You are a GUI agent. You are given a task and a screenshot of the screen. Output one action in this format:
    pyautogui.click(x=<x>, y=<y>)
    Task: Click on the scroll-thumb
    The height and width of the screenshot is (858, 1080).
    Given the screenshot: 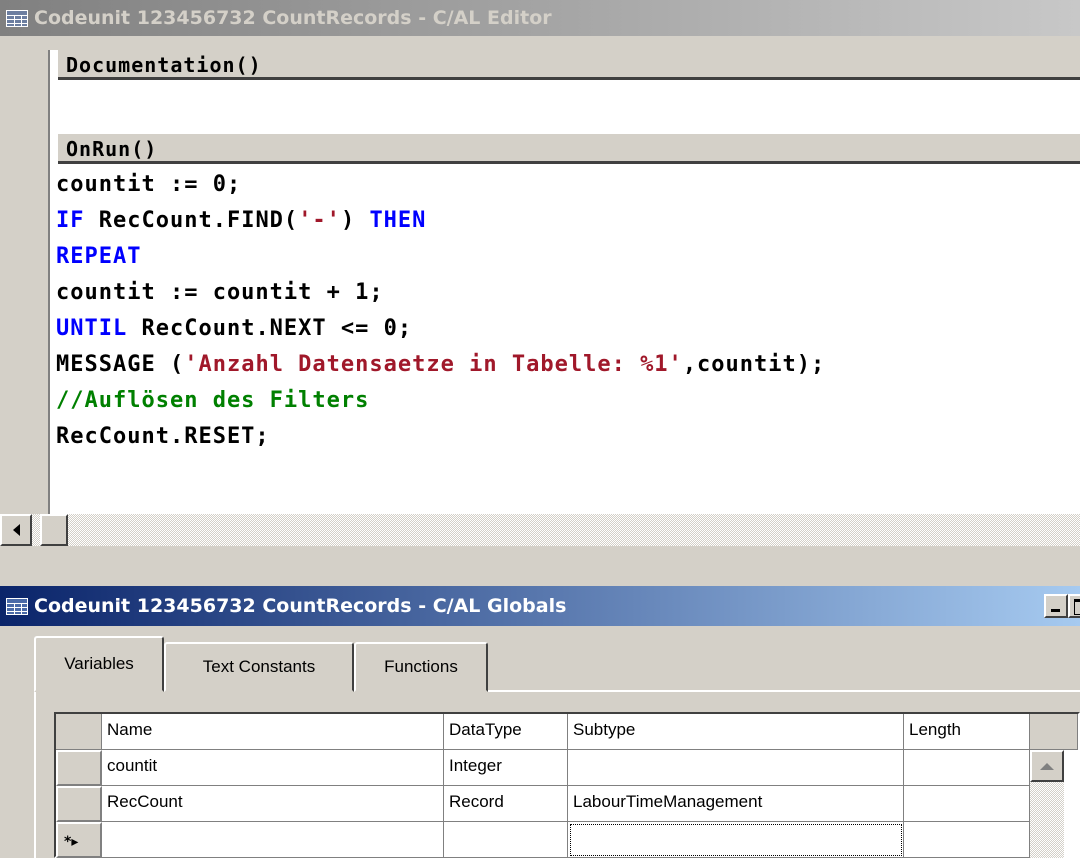 What is the action you would take?
    pyautogui.click(x=54, y=530)
    